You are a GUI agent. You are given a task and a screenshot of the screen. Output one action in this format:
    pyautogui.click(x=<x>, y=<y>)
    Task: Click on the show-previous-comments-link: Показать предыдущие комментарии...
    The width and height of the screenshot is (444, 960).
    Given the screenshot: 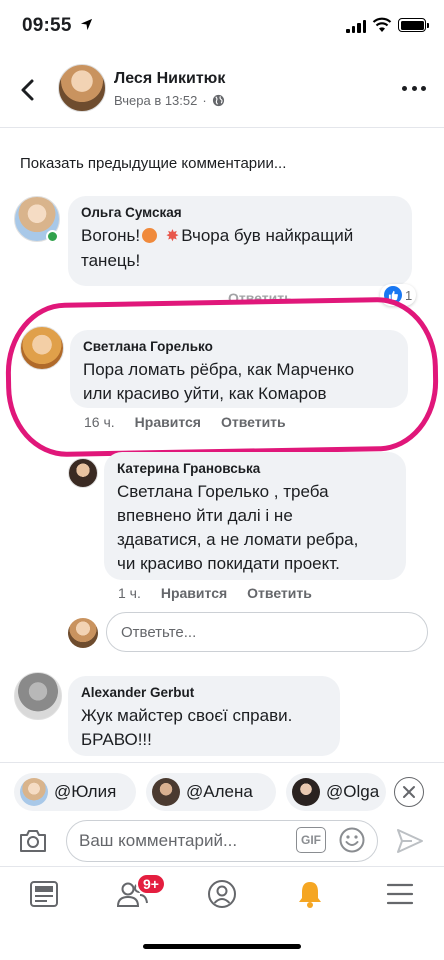 What is the action you would take?
    pyautogui.click(x=153, y=163)
    